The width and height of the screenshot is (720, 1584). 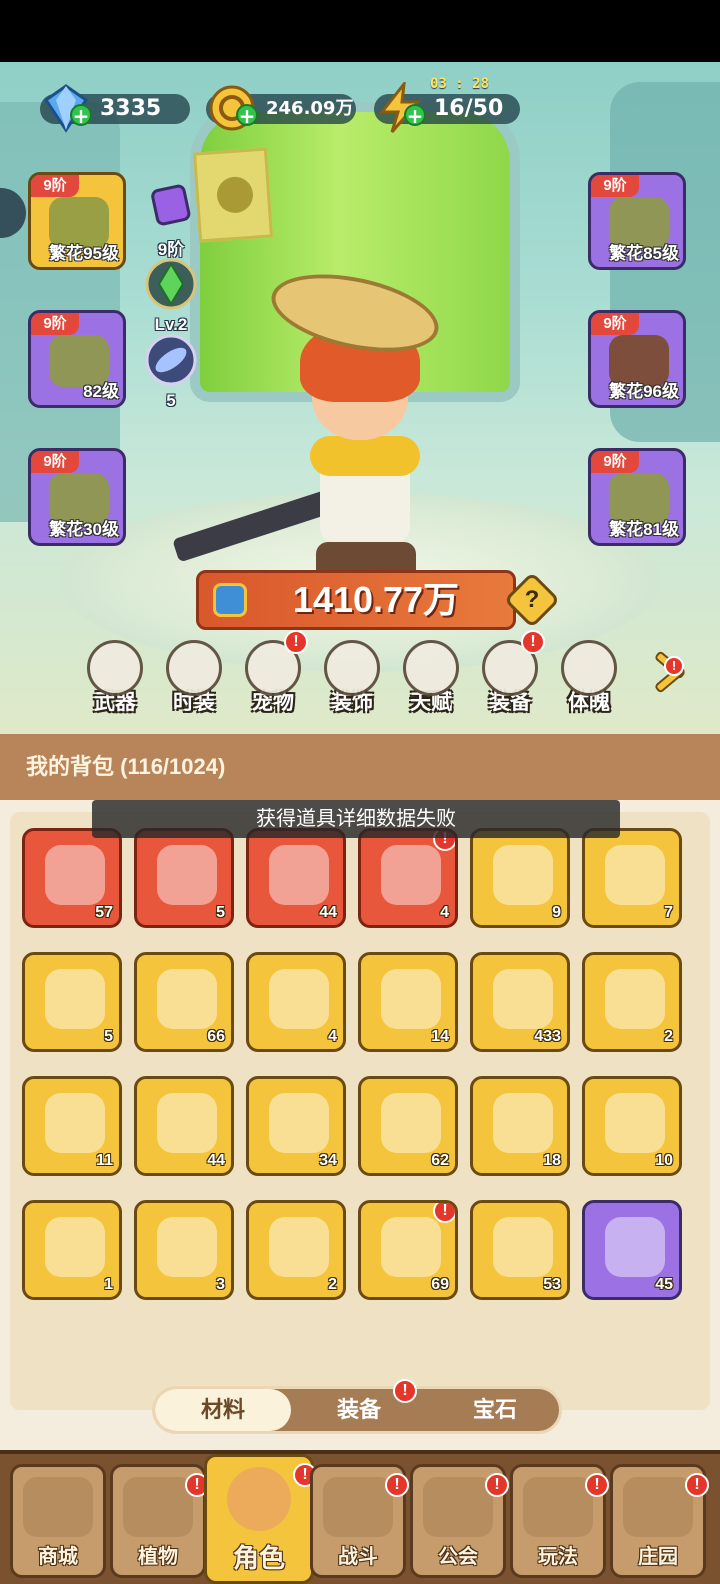 I want to click on equip-slot-belt: 9阶 繁花96级, so click(x=637, y=359).